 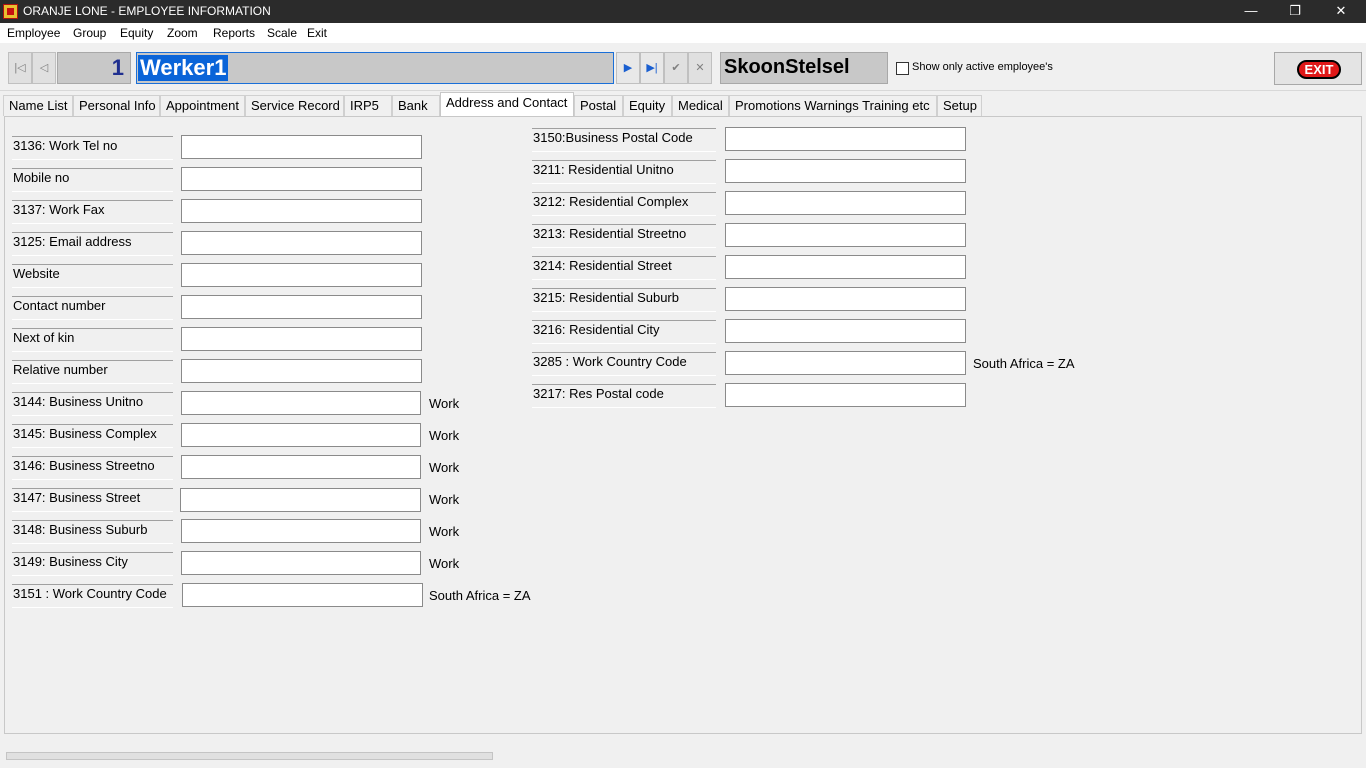 I want to click on business-postal-code-label: 3150:Business Postal Code, so click(x=624, y=140).